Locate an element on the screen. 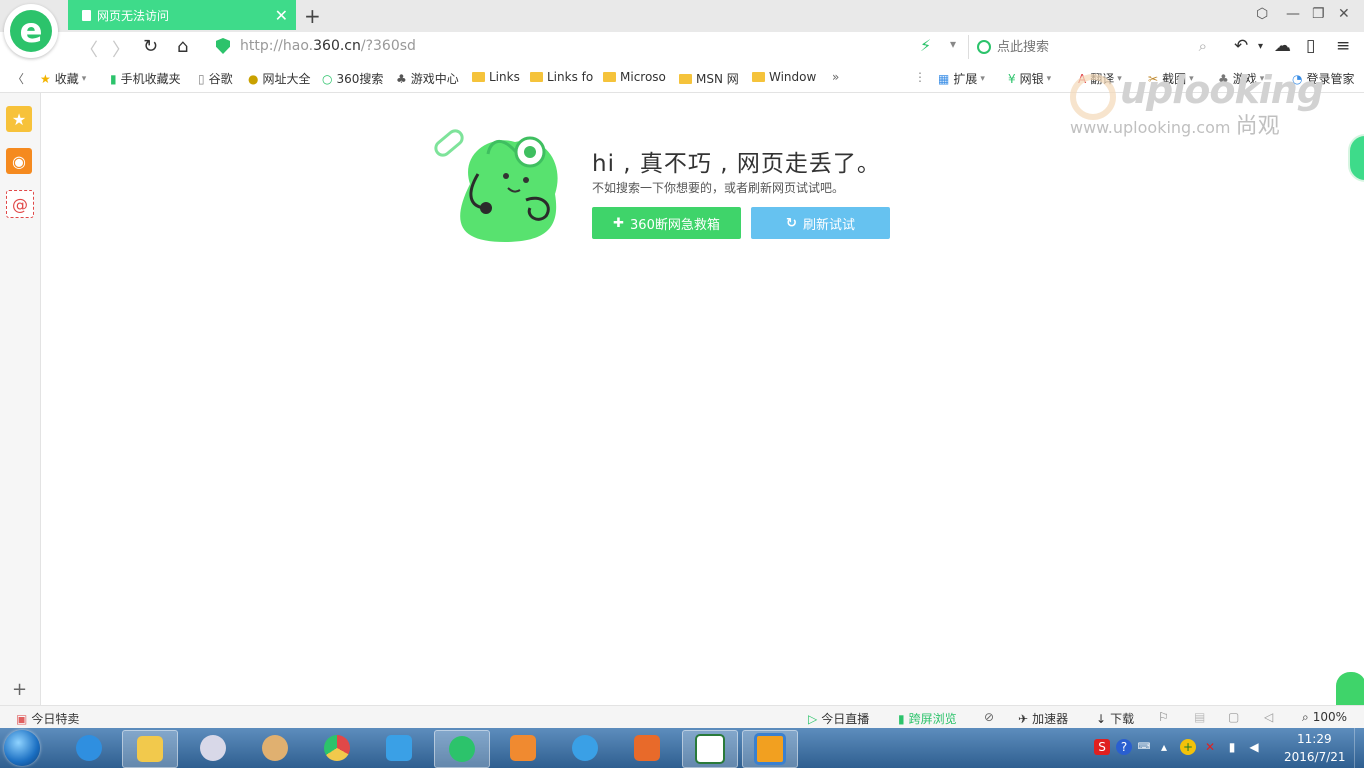  speaker-icon: ◁ is located at coordinates (1268, 717).